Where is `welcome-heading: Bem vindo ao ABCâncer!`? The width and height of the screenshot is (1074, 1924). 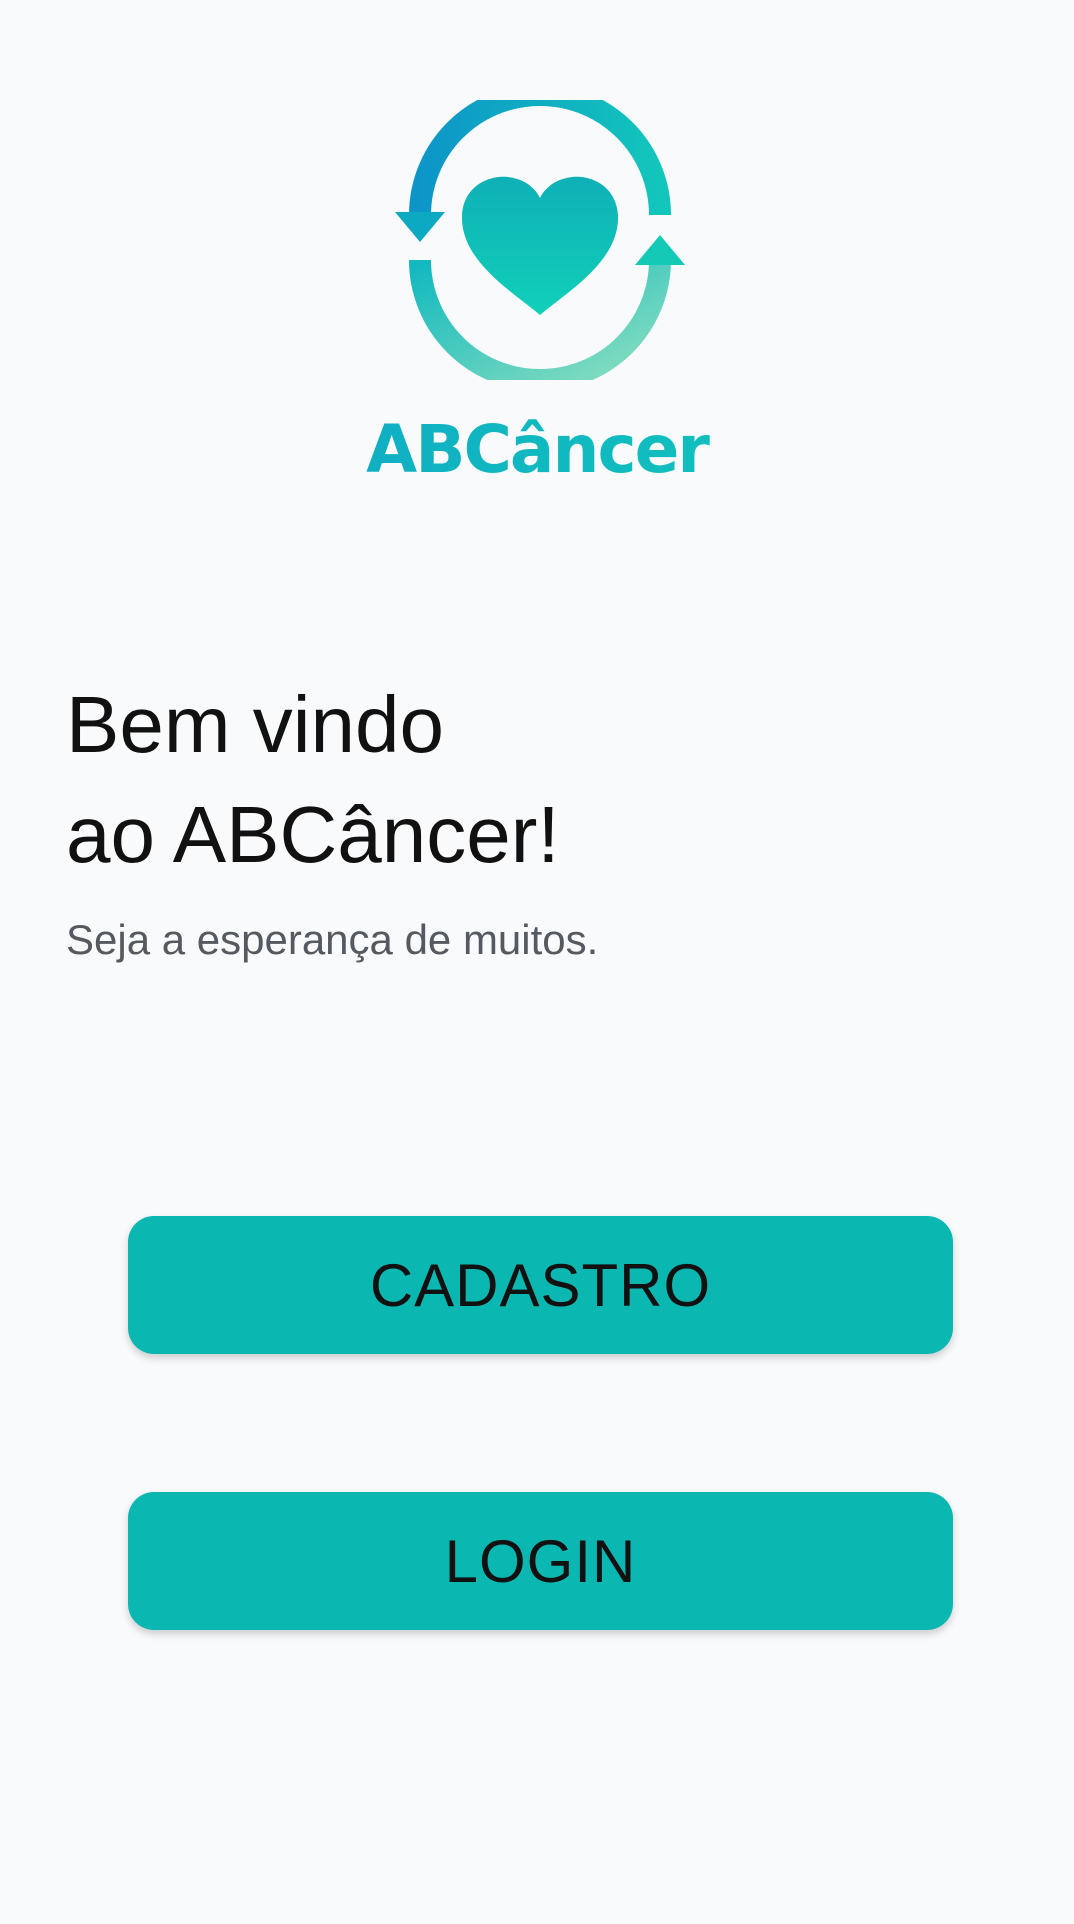 welcome-heading: Bem vindo ao ABCâncer! is located at coordinates (516, 780).